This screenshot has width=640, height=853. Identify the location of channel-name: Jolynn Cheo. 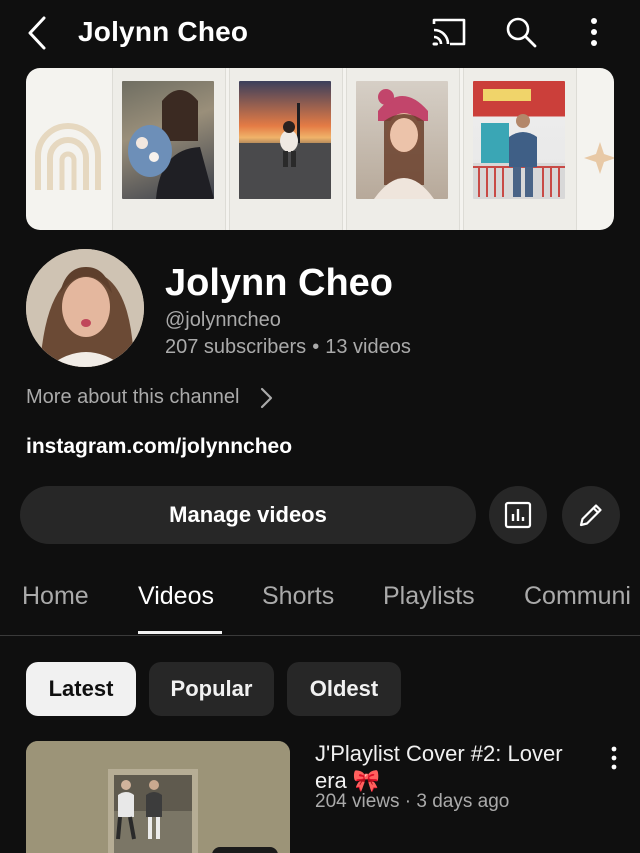
(279, 283).